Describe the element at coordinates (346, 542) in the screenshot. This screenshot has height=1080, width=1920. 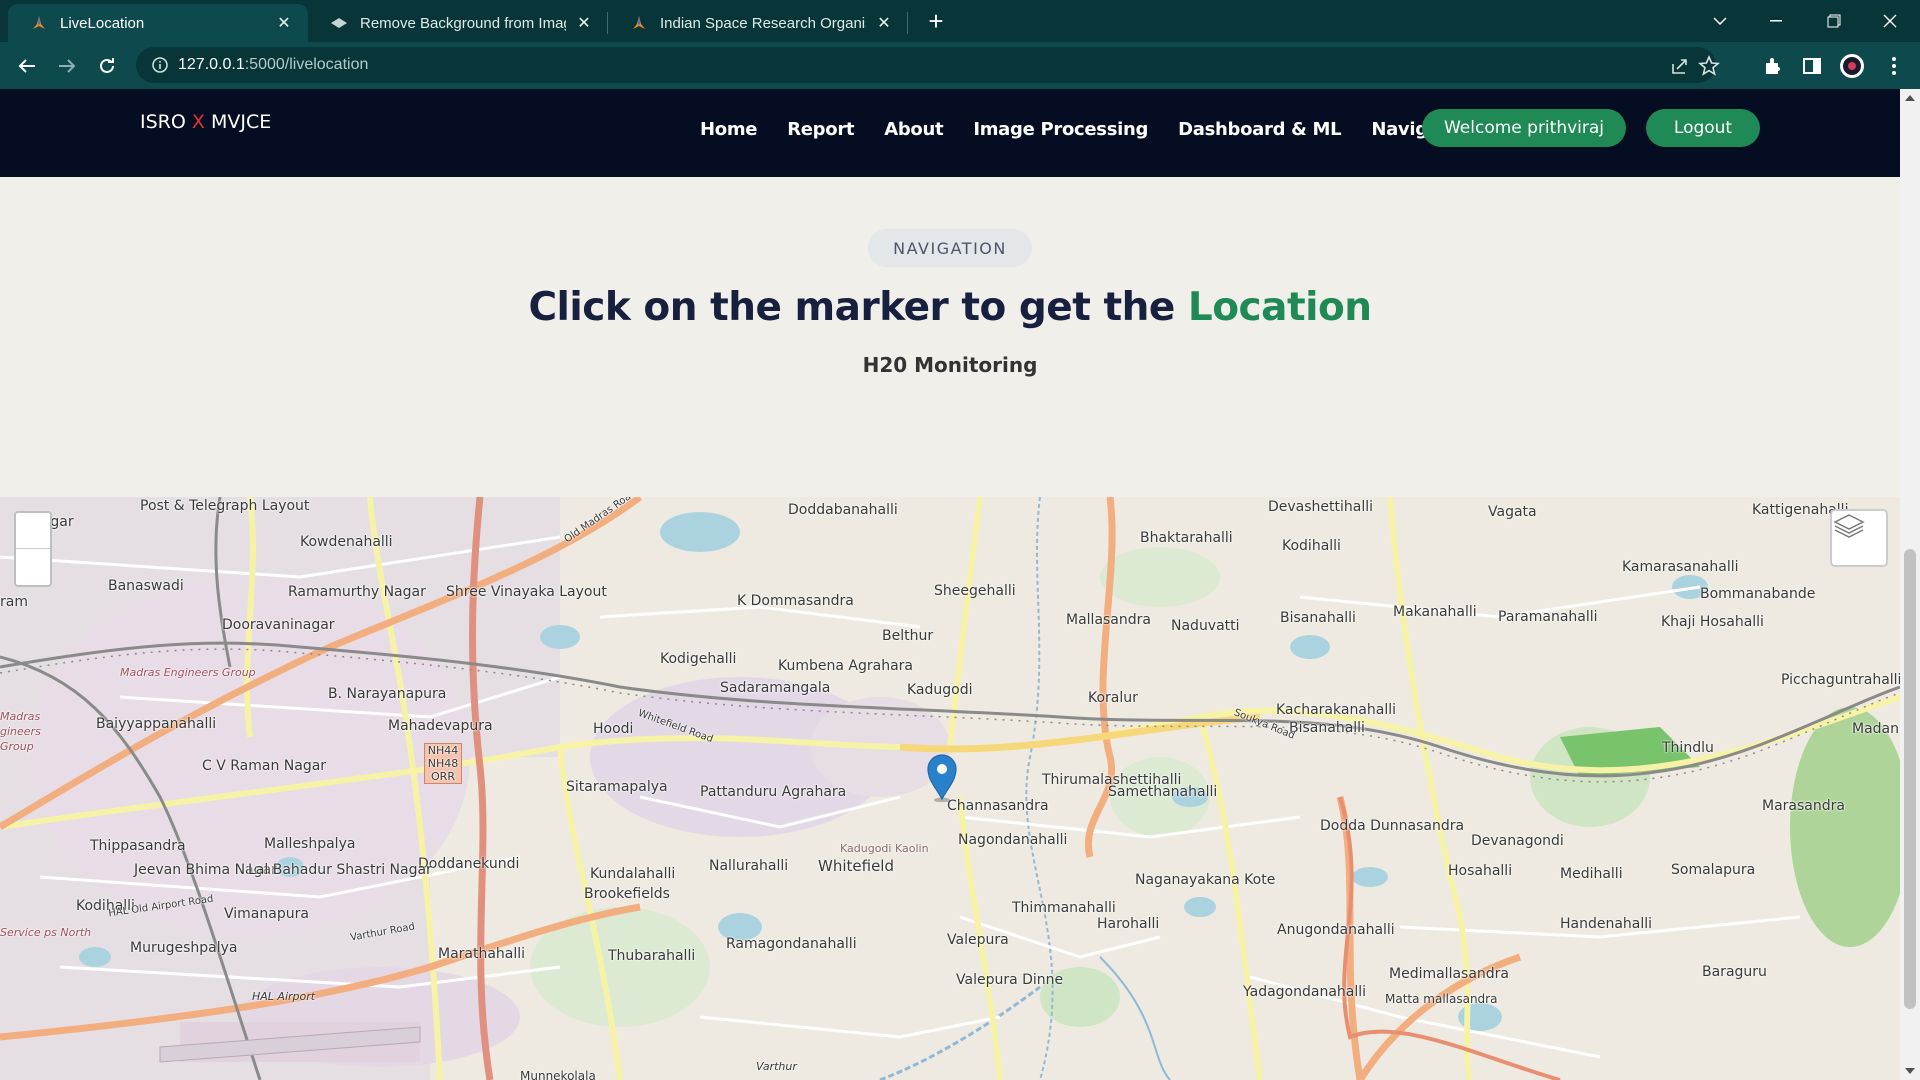
I see `map-label: Kowdenahalli` at that location.